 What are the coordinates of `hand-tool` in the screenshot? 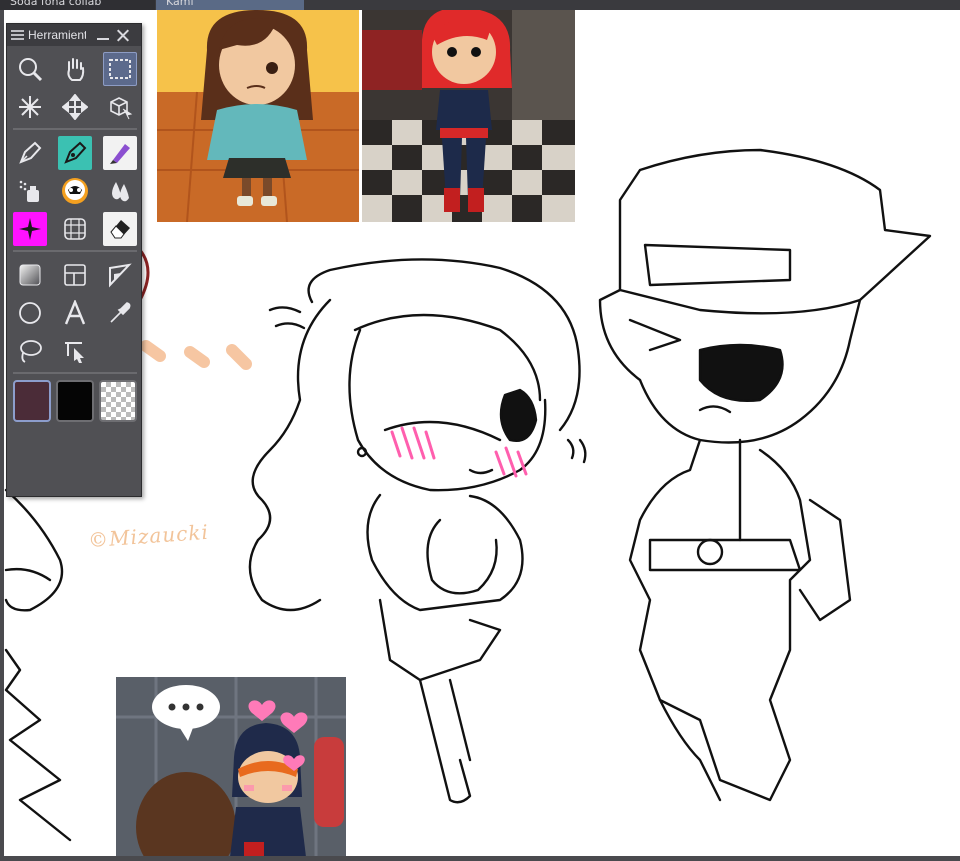 It's located at (75, 69).